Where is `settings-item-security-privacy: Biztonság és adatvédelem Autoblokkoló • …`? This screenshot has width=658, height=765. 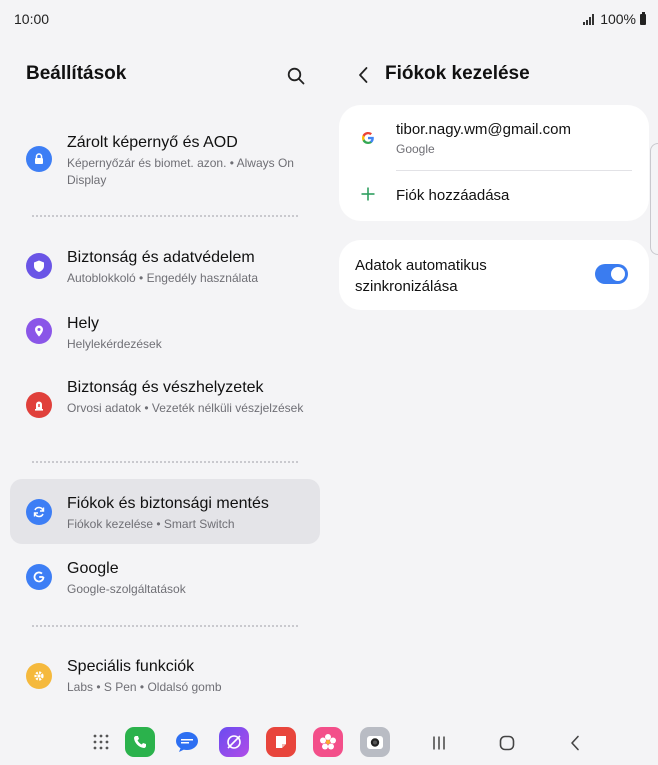
settings-item-security-privacy: Biztonság és adatvédelem Autoblokkoló • … is located at coordinates (165, 266).